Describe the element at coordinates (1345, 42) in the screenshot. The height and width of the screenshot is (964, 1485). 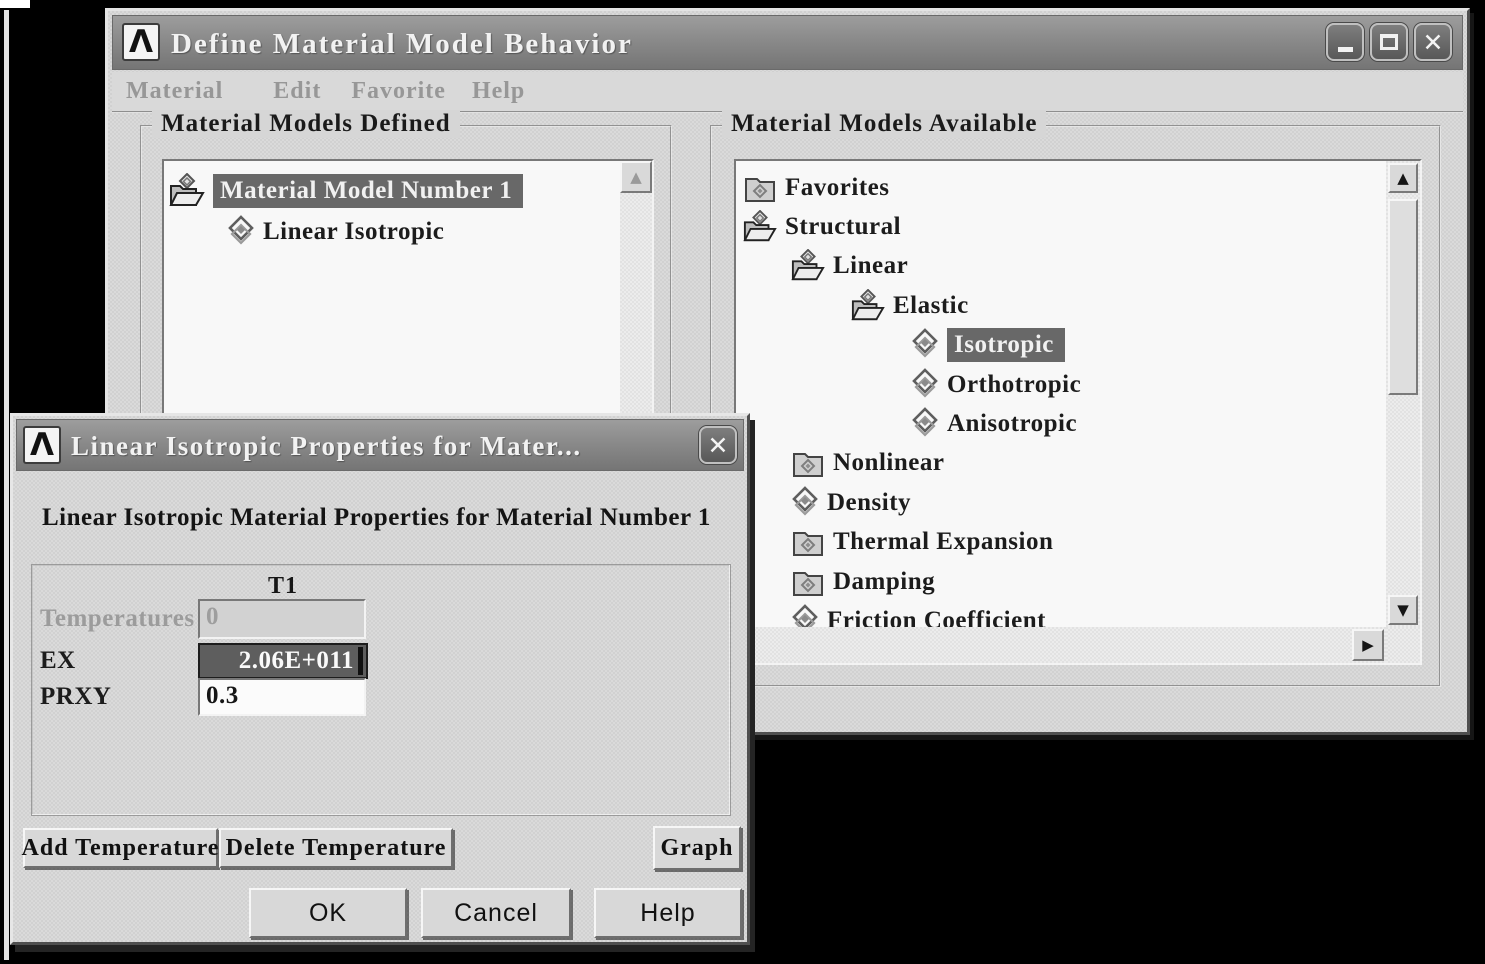
I see `minimize-button` at that location.